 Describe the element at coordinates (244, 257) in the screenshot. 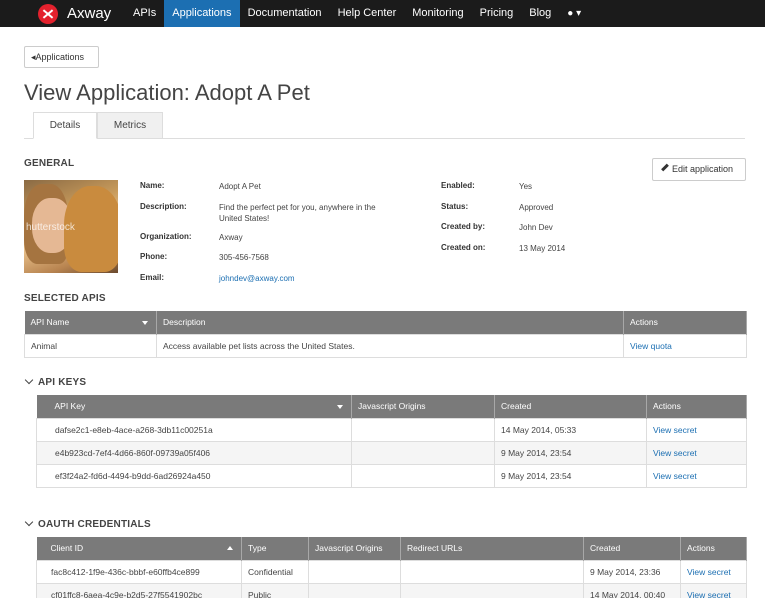

I see `field-value-phone: 305-456-7568` at that location.